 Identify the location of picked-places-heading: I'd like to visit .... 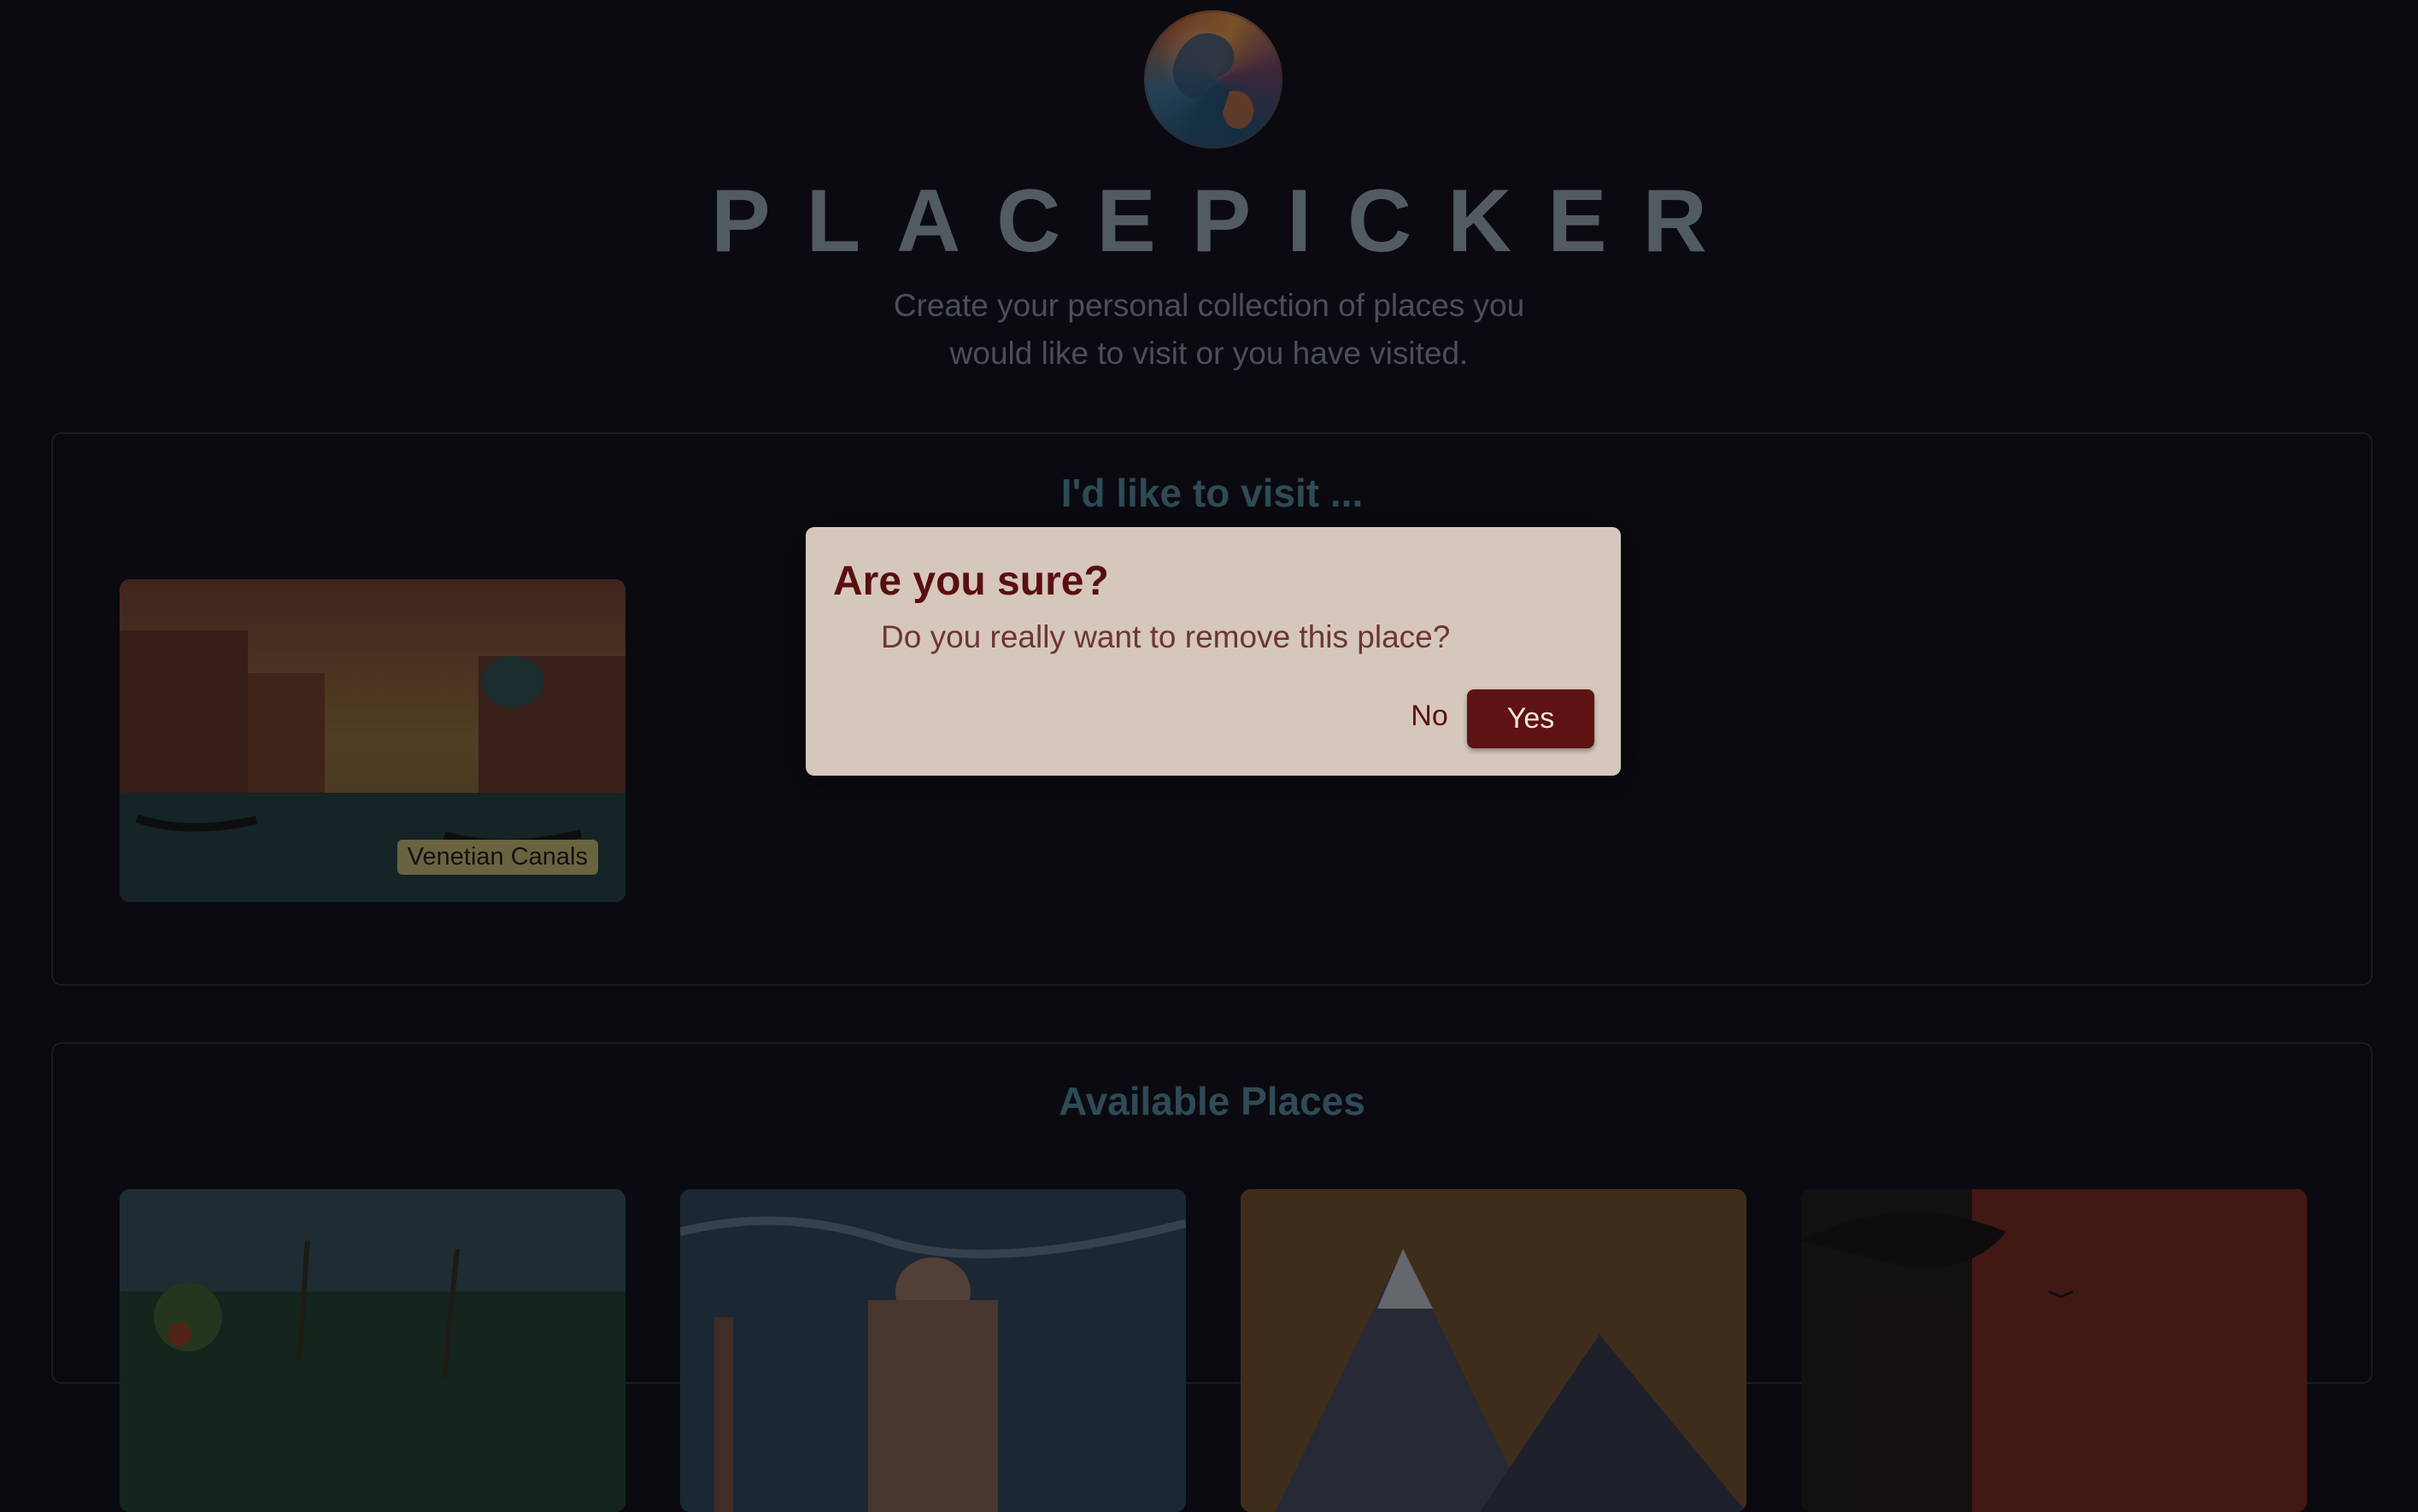
(1212, 493).